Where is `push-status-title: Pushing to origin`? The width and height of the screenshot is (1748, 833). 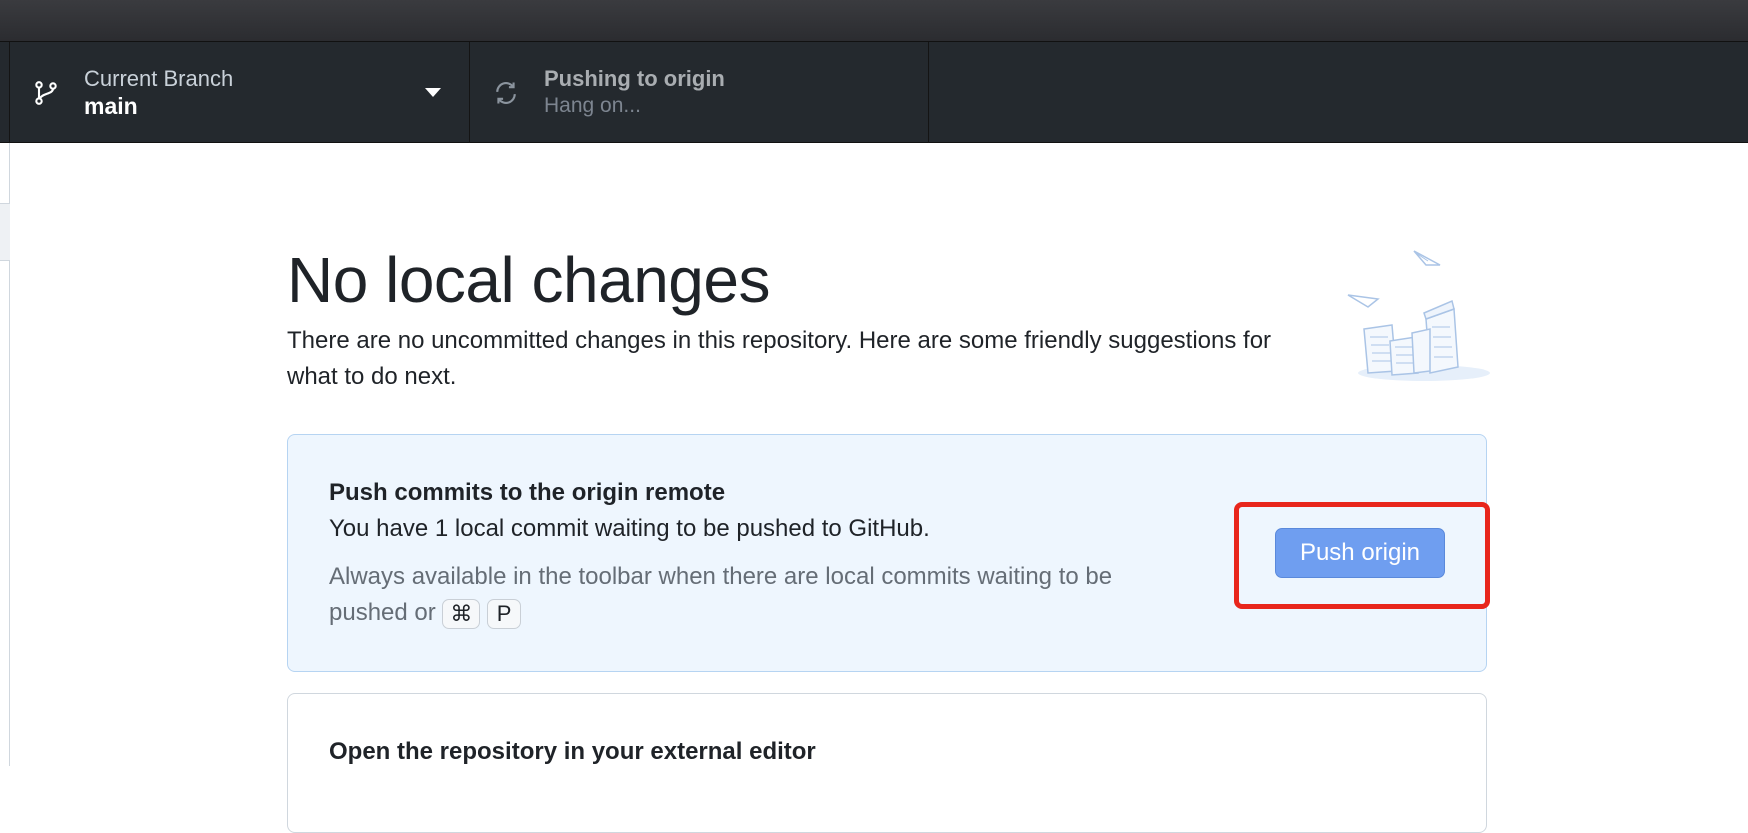 push-status-title: Pushing to origin is located at coordinates (634, 78).